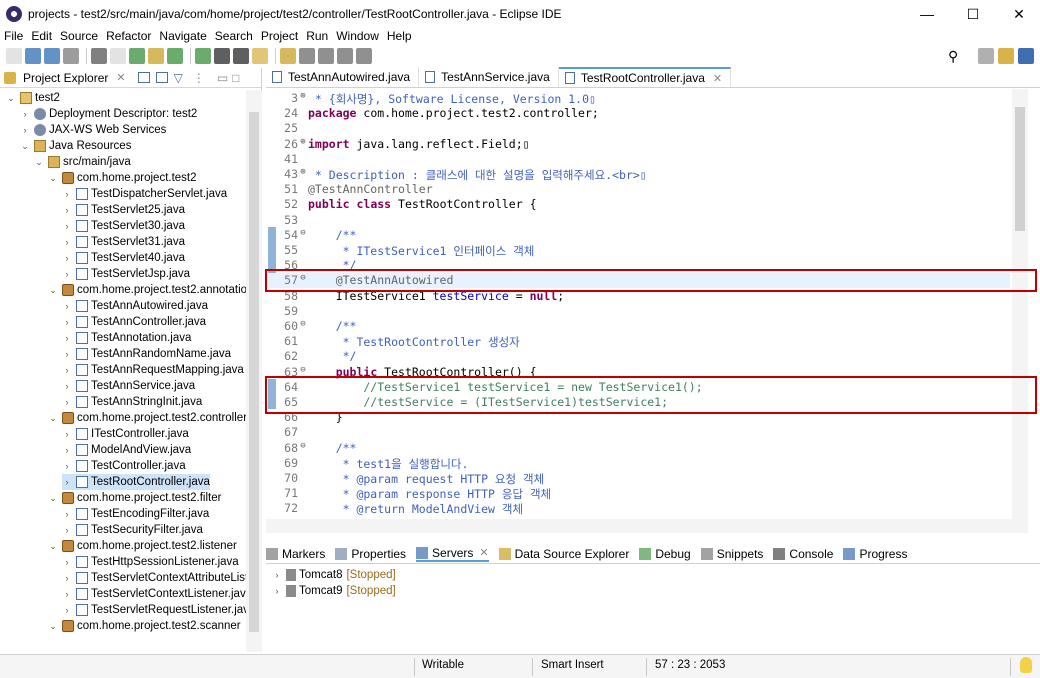 This screenshot has width=1040, height=678. I want to click on tree-item: › Deployment Descriptor: test2, so click(108, 114).